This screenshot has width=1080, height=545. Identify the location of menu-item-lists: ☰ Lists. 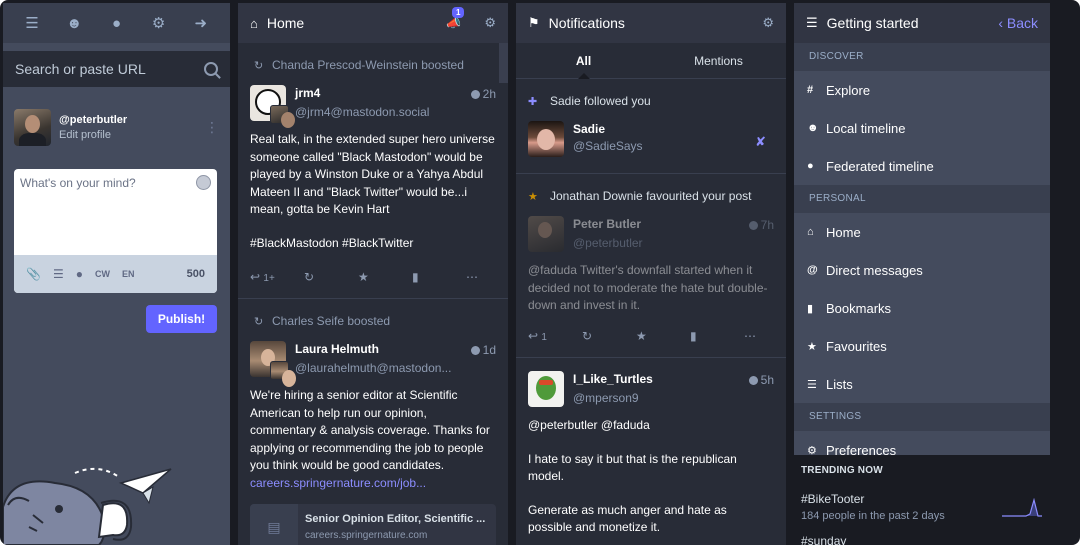
(922, 384).